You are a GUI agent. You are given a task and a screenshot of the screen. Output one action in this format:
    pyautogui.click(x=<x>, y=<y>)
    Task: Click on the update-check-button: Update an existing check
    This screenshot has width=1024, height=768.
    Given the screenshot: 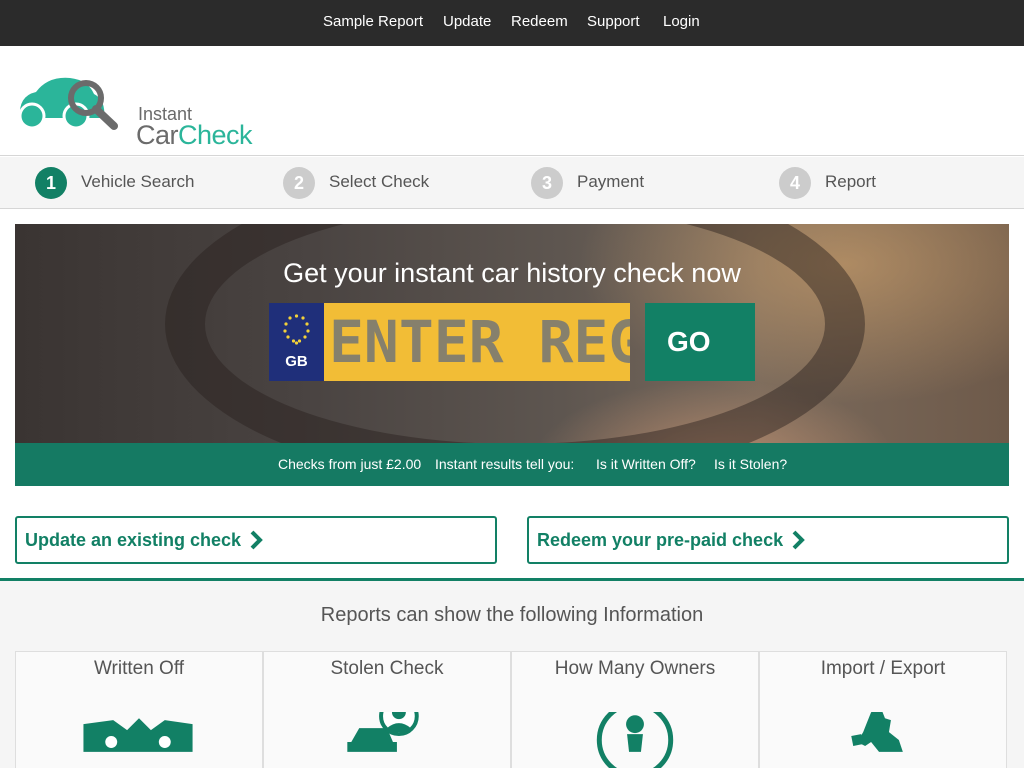 What is the action you would take?
    pyautogui.click(x=256, y=540)
    